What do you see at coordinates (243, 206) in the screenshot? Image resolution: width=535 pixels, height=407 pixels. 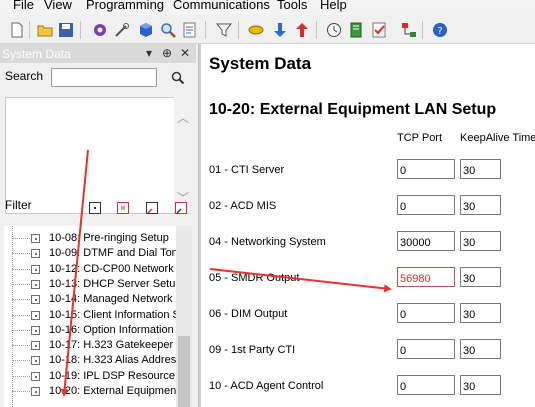 I see `row-label: 02 - ACD MIS` at bounding box center [243, 206].